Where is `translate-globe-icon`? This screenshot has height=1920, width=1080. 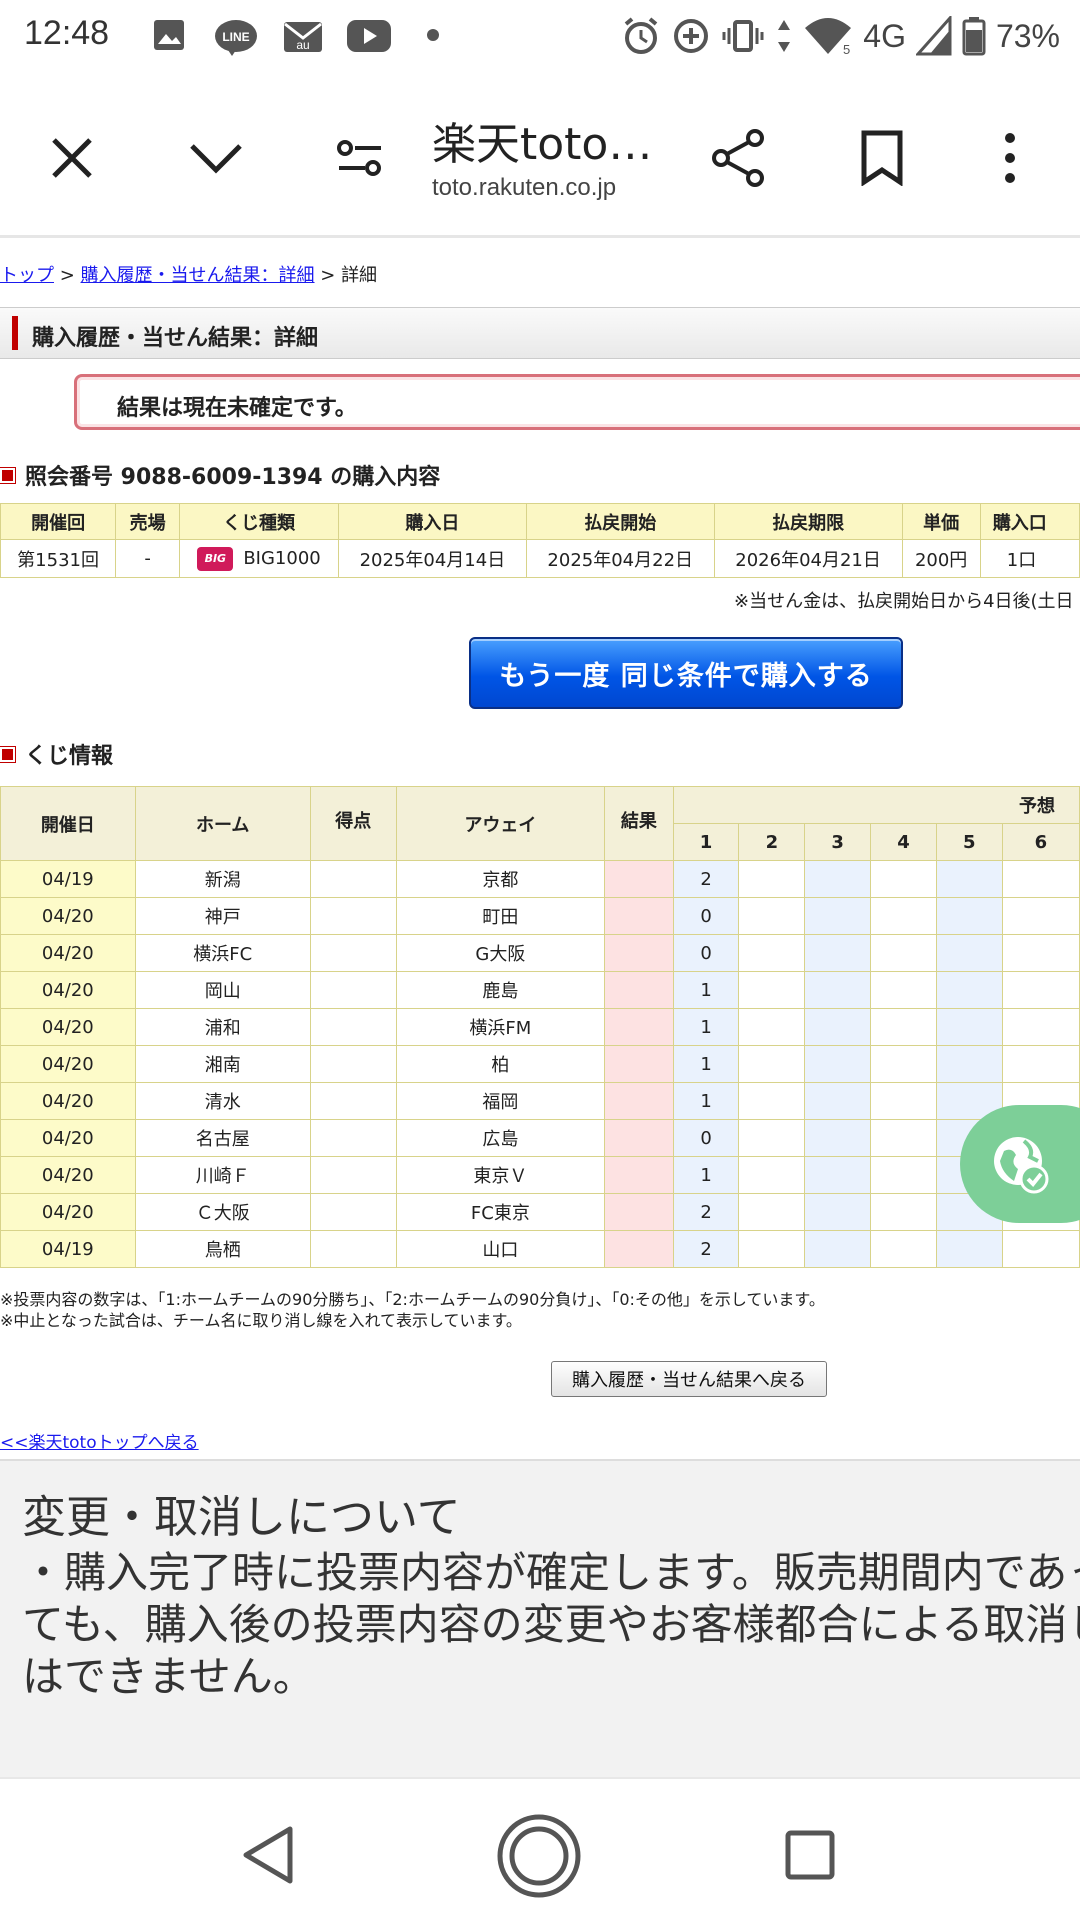
translate-globe-icon is located at coordinates (1021, 1165).